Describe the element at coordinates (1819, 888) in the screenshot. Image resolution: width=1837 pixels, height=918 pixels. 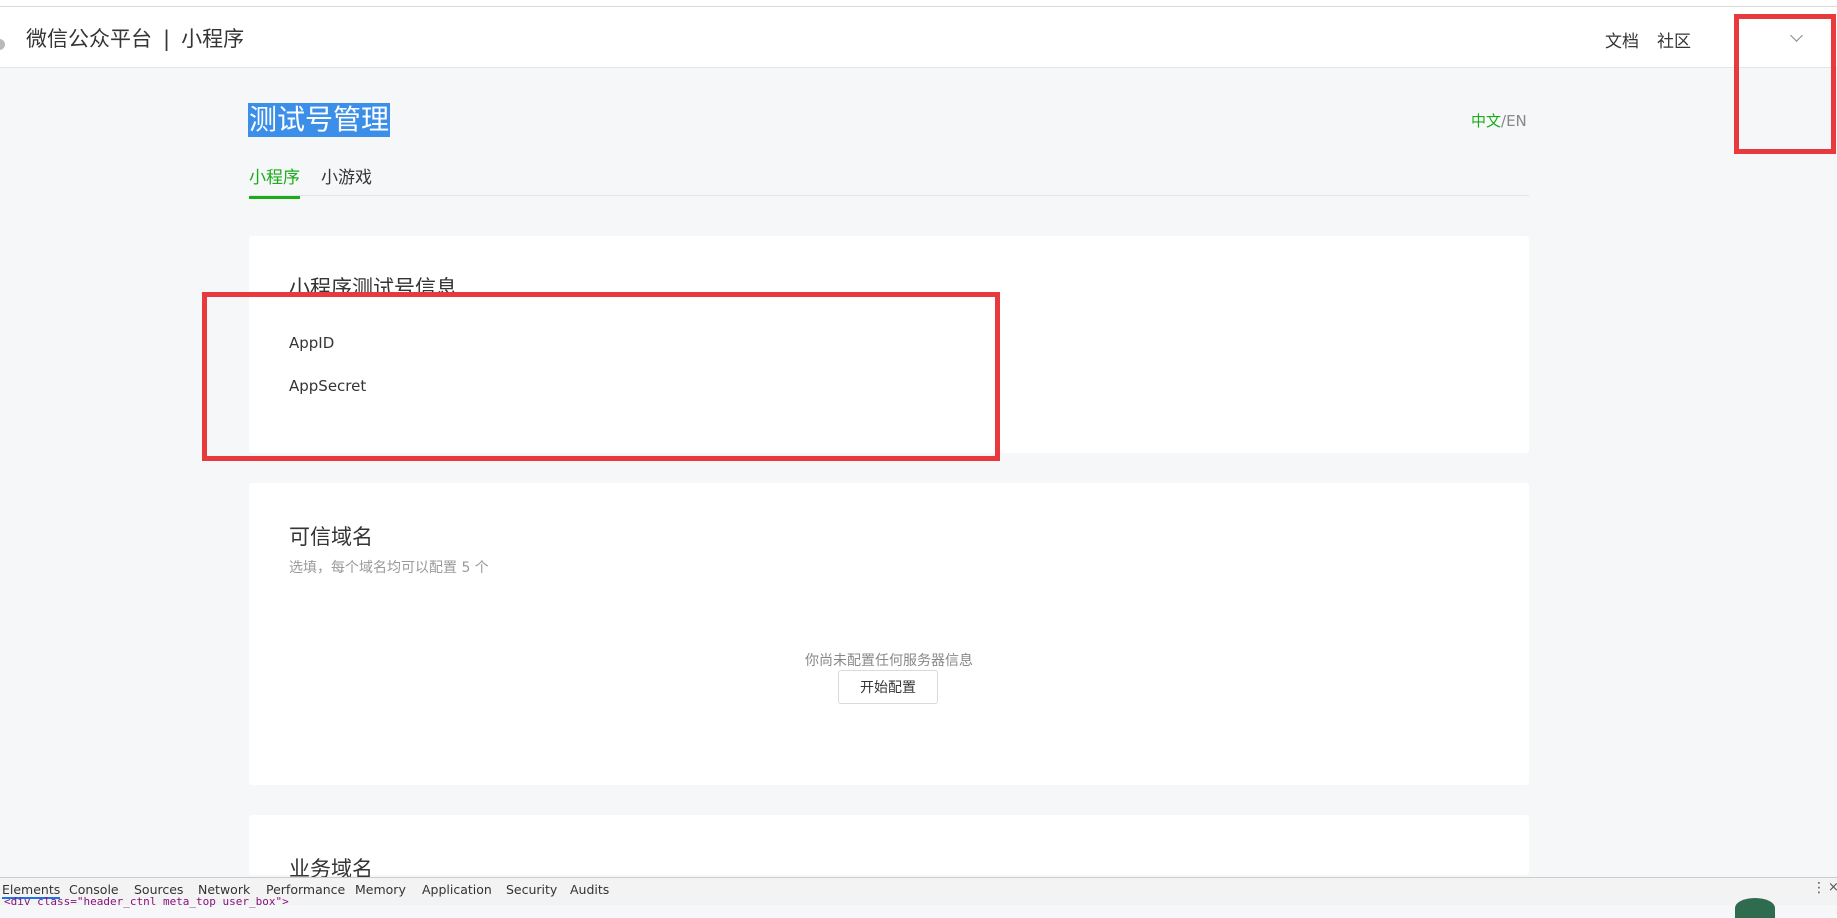
I see `devtools-menu-icon: ⋮` at that location.